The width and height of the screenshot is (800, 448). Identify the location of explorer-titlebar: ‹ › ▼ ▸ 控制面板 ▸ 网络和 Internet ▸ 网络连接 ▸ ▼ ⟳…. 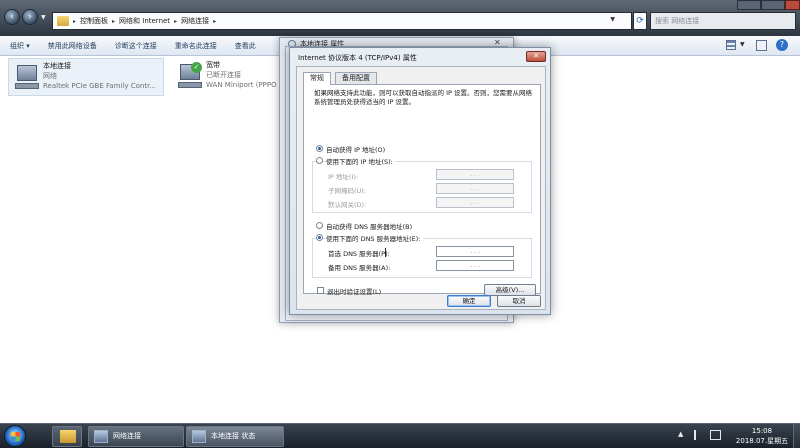
(400, 18).